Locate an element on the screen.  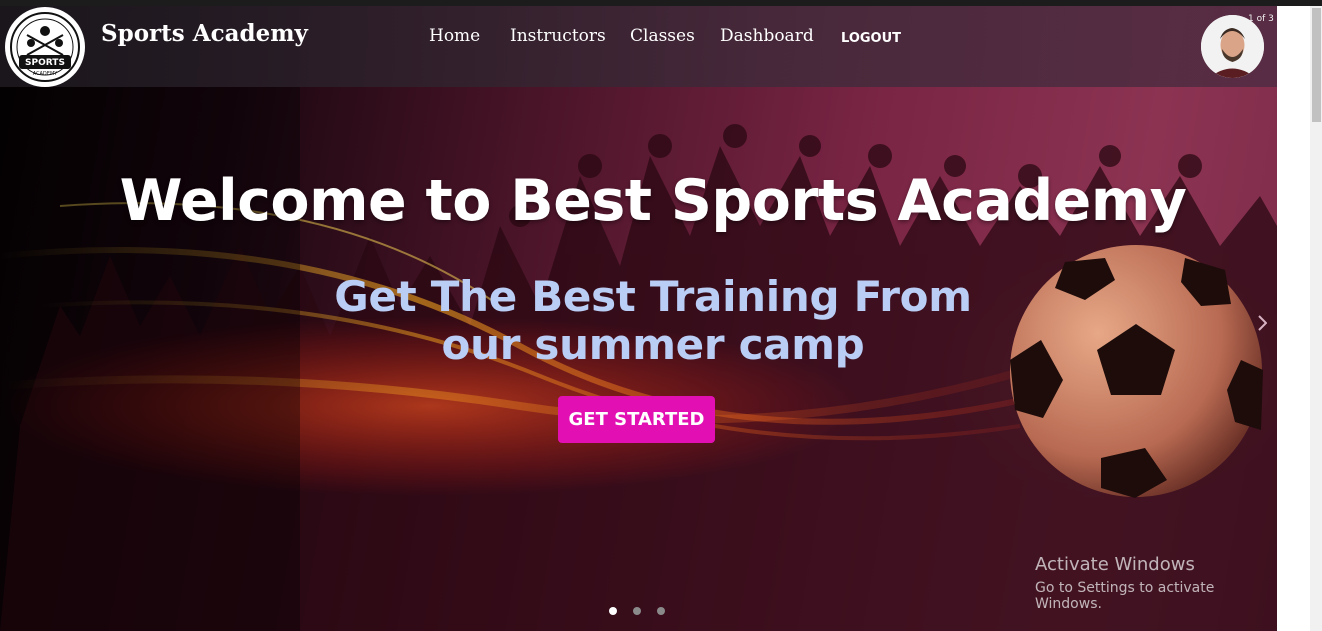
hero-subline-2: our summer camp is located at coordinates (653, 344).